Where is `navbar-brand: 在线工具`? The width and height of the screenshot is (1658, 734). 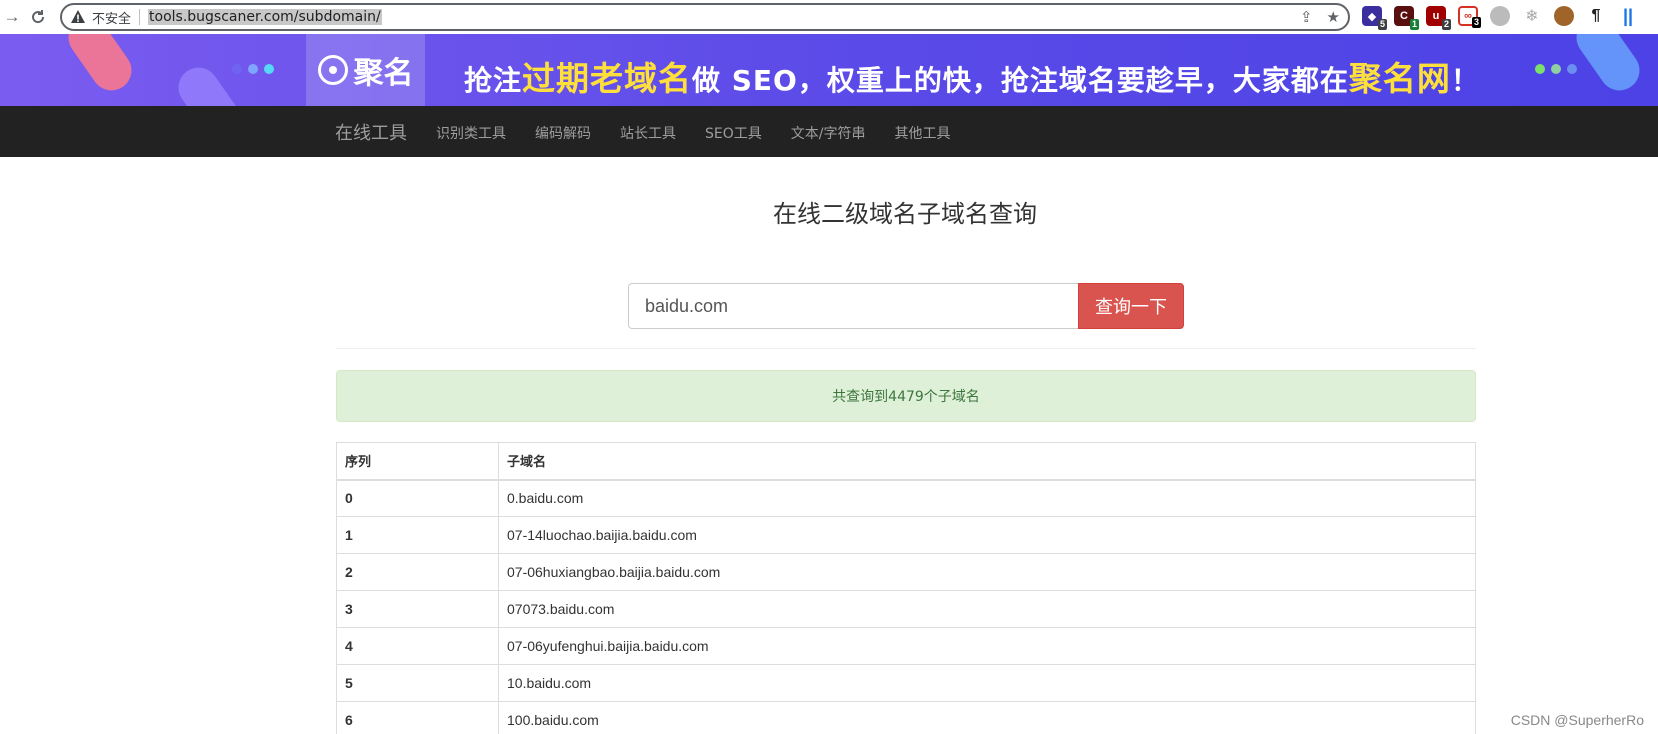
navbar-brand: 在线工具 is located at coordinates (371, 132).